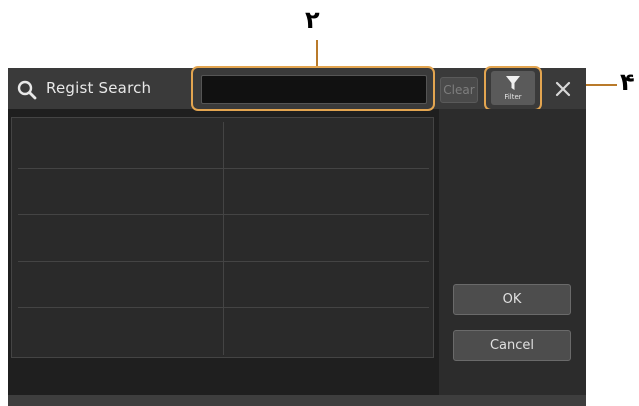  I want to click on window-title: Regist Search, so click(99, 88).